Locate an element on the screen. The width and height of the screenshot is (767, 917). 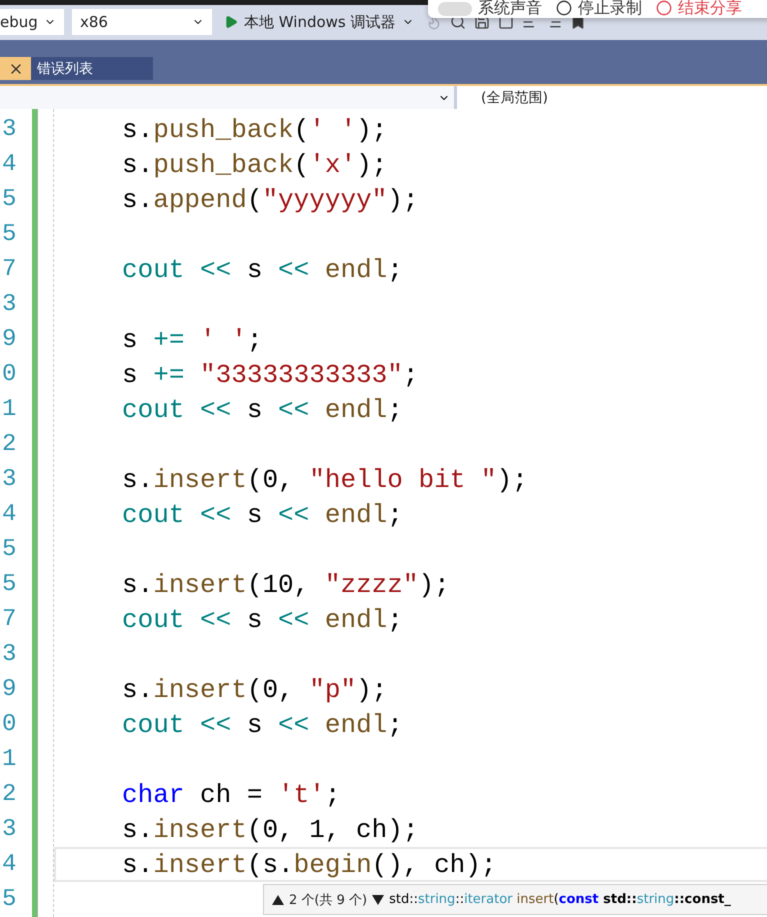
scope-dropdown: (全局范围) is located at coordinates (502, 97).